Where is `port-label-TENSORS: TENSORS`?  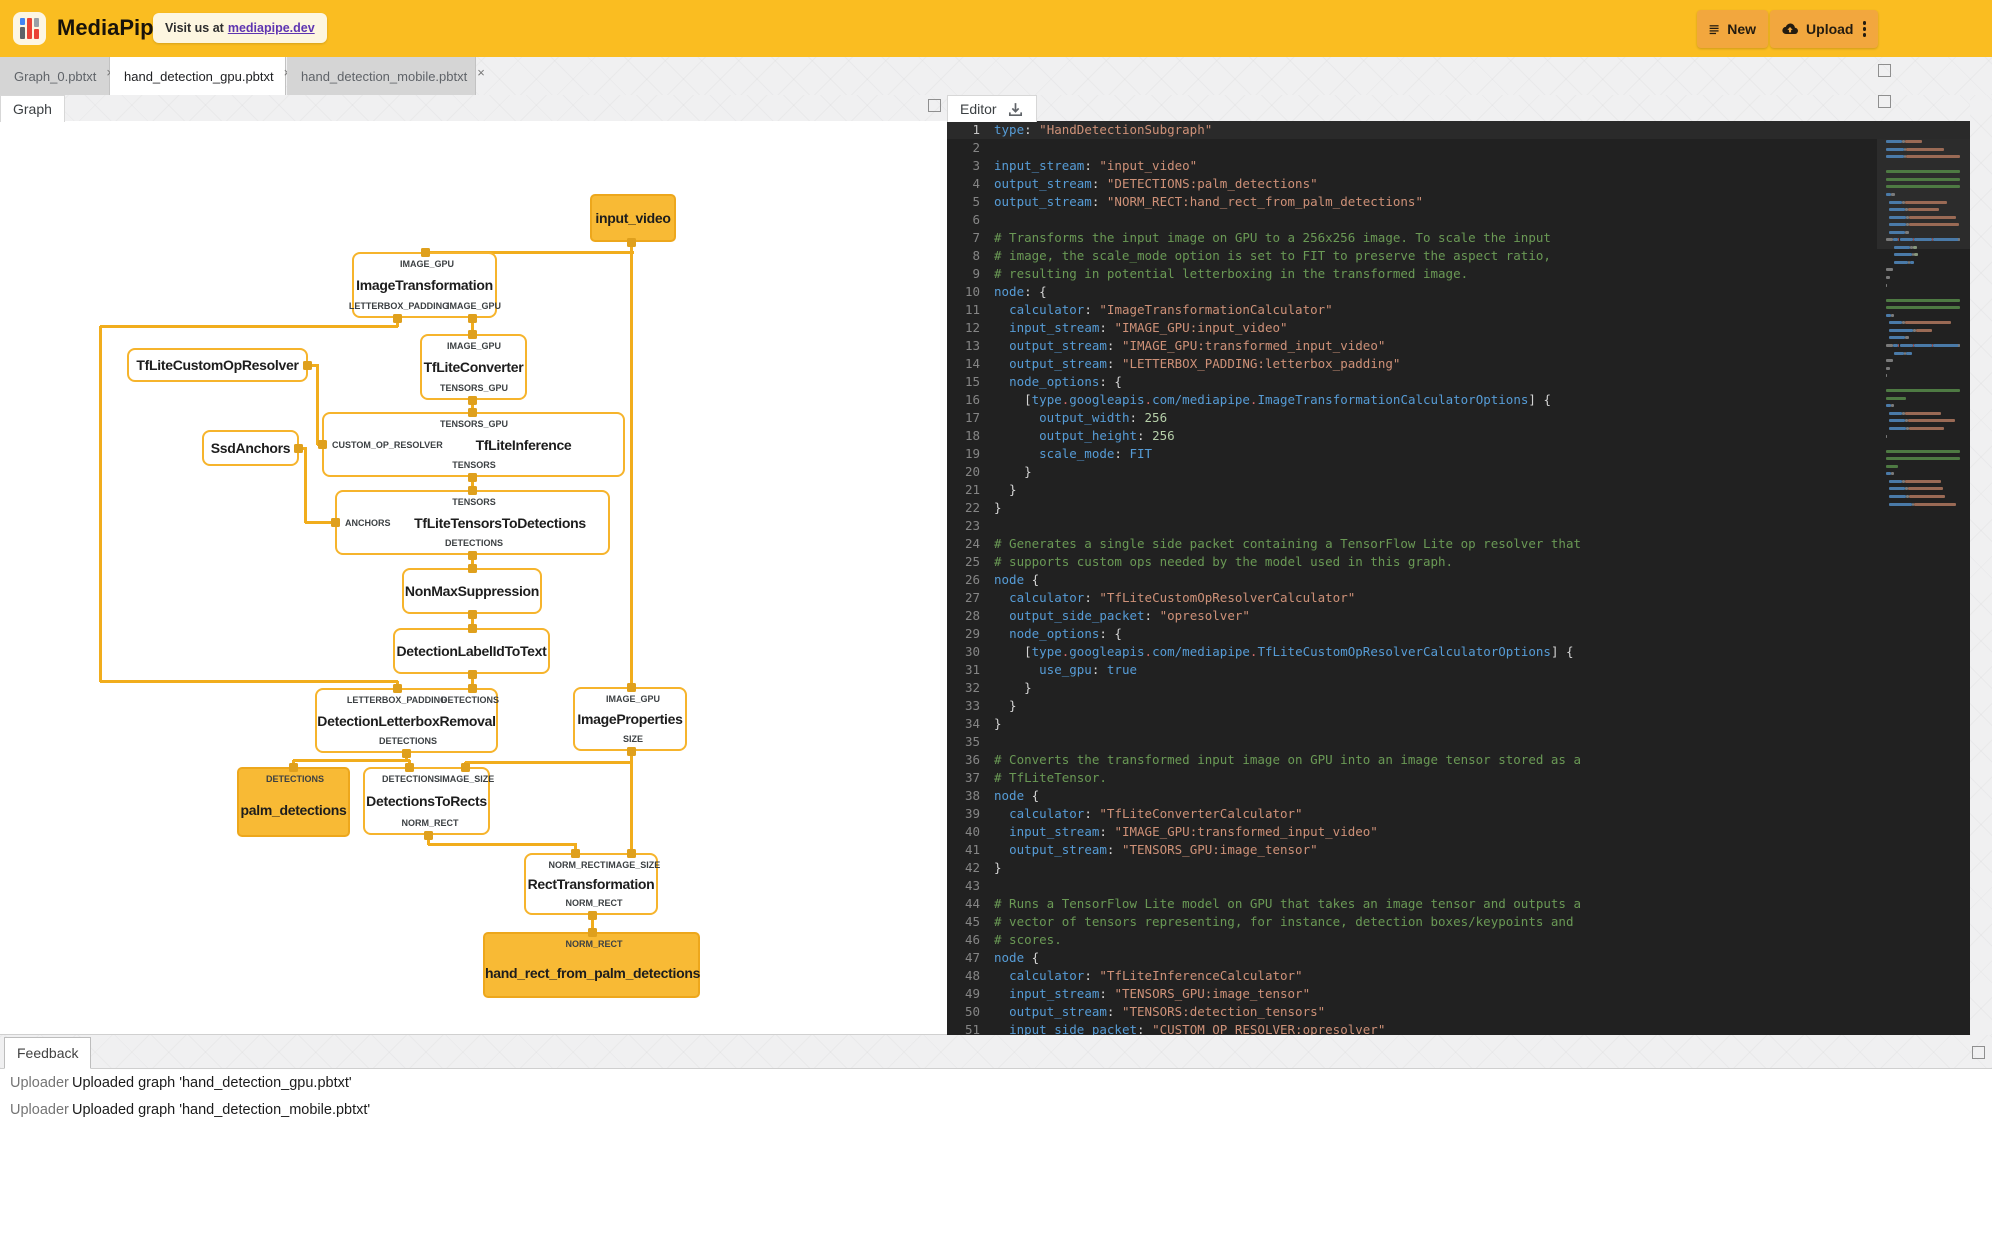 port-label-TENSORS: TENSORS is located at coordinates (474, 465).